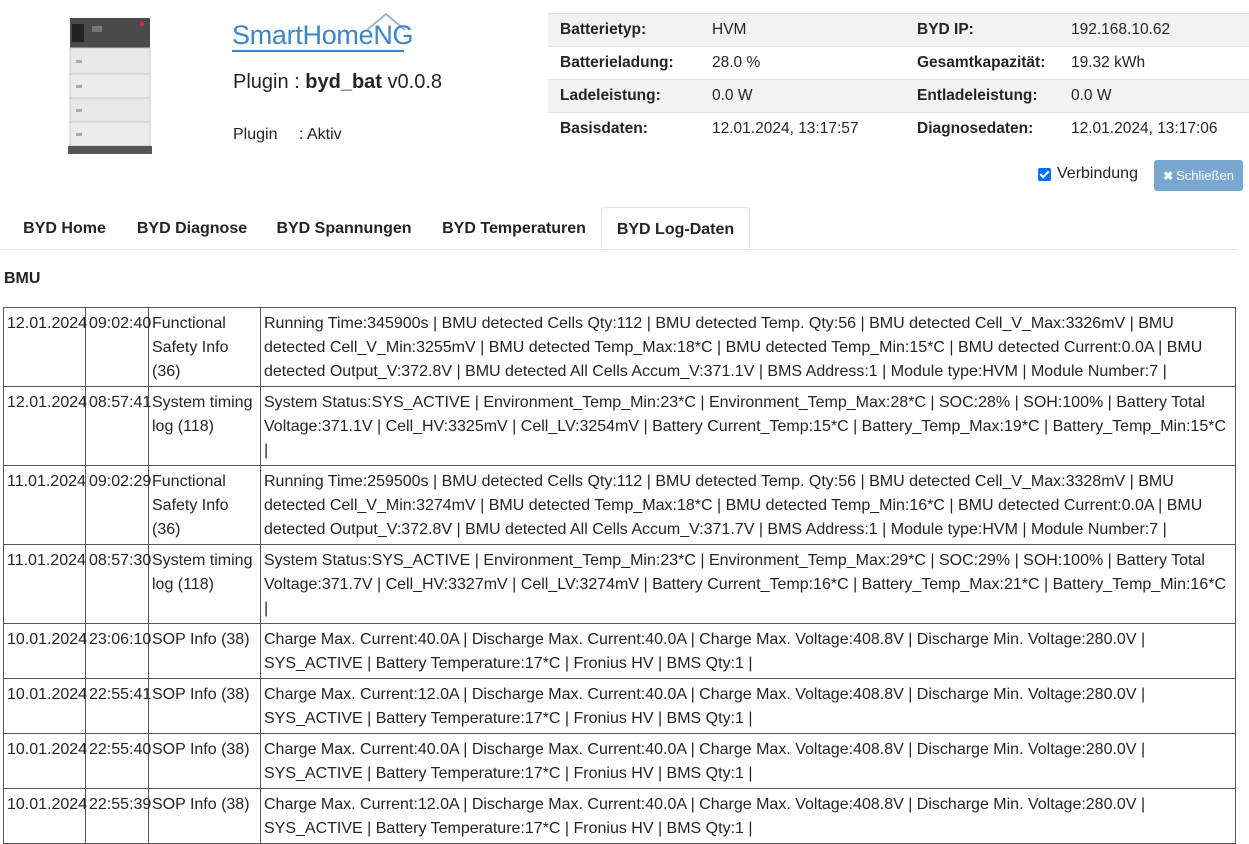 This screenshot has height=844, width=1249. I want to click on tab-byd-log-daten: BYD Log-Daten, so click(675, 228).